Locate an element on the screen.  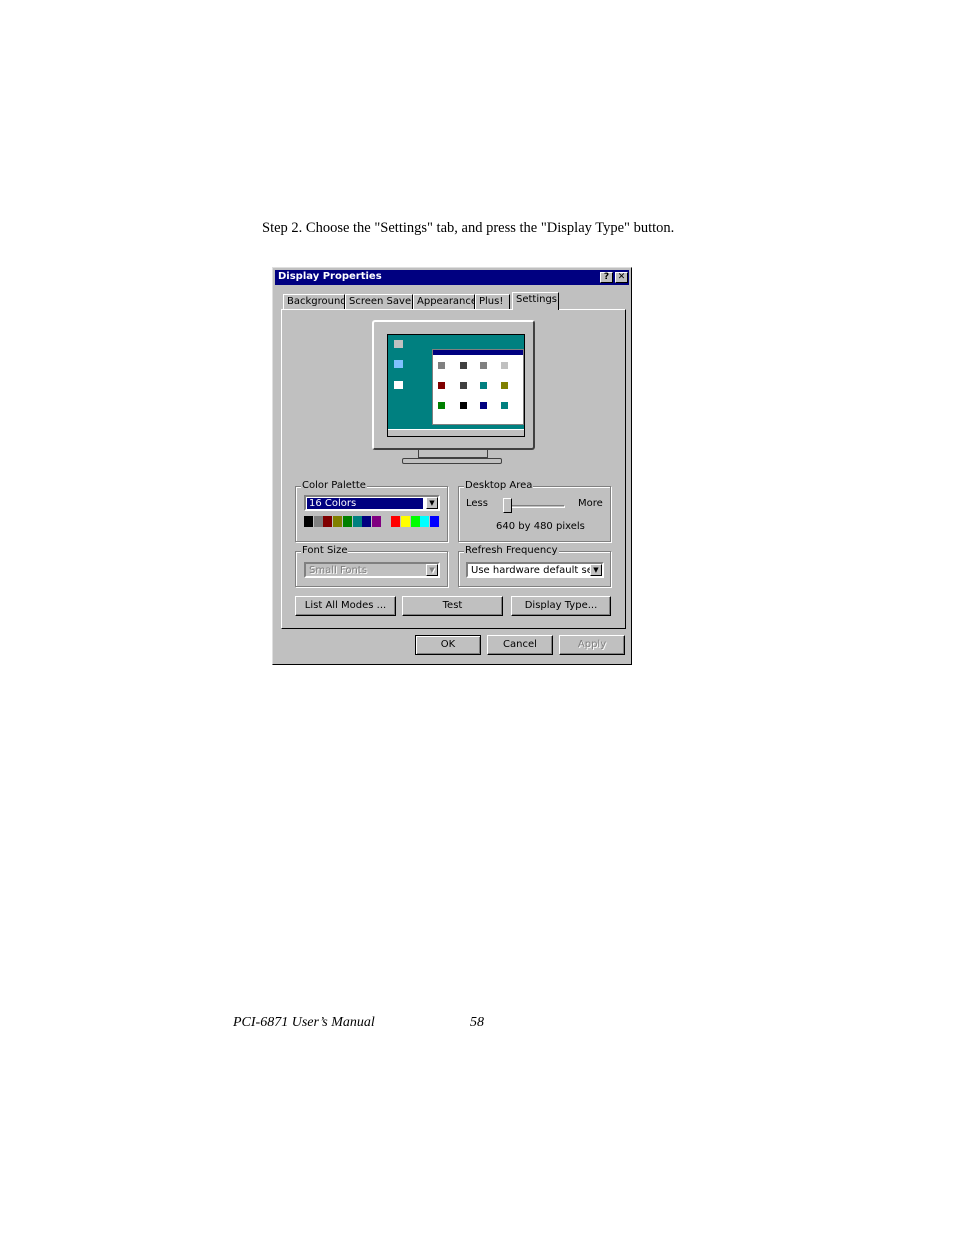
color-palette-value: 16 Colors is located at coordinates (365, 503).